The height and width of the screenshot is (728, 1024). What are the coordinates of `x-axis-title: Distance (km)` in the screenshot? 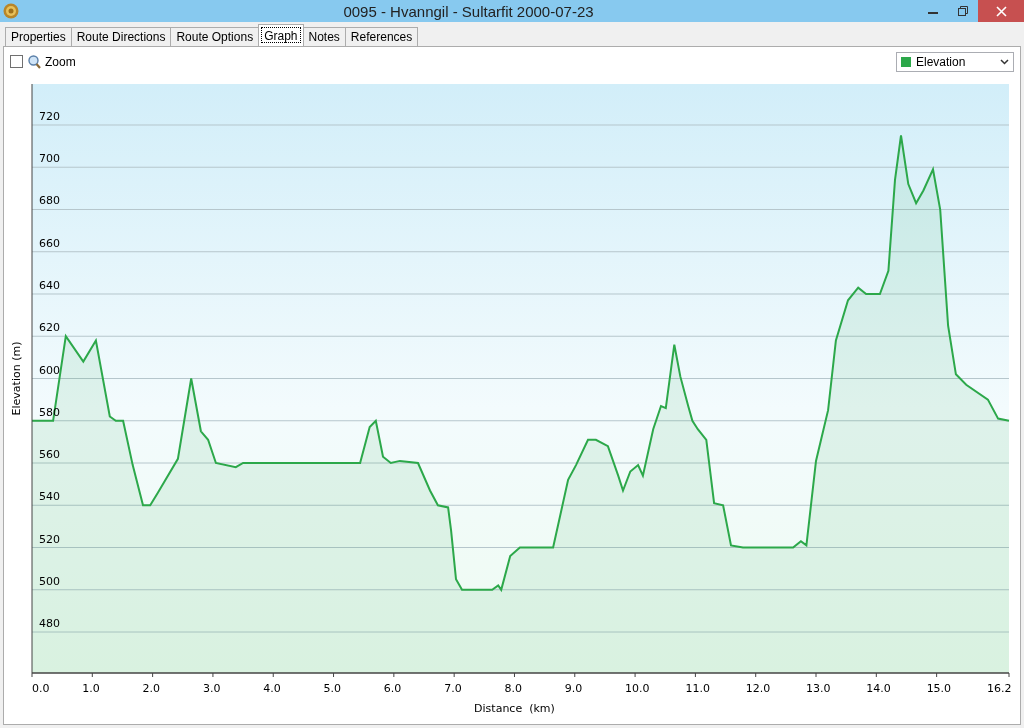 It's located at (514, 708).